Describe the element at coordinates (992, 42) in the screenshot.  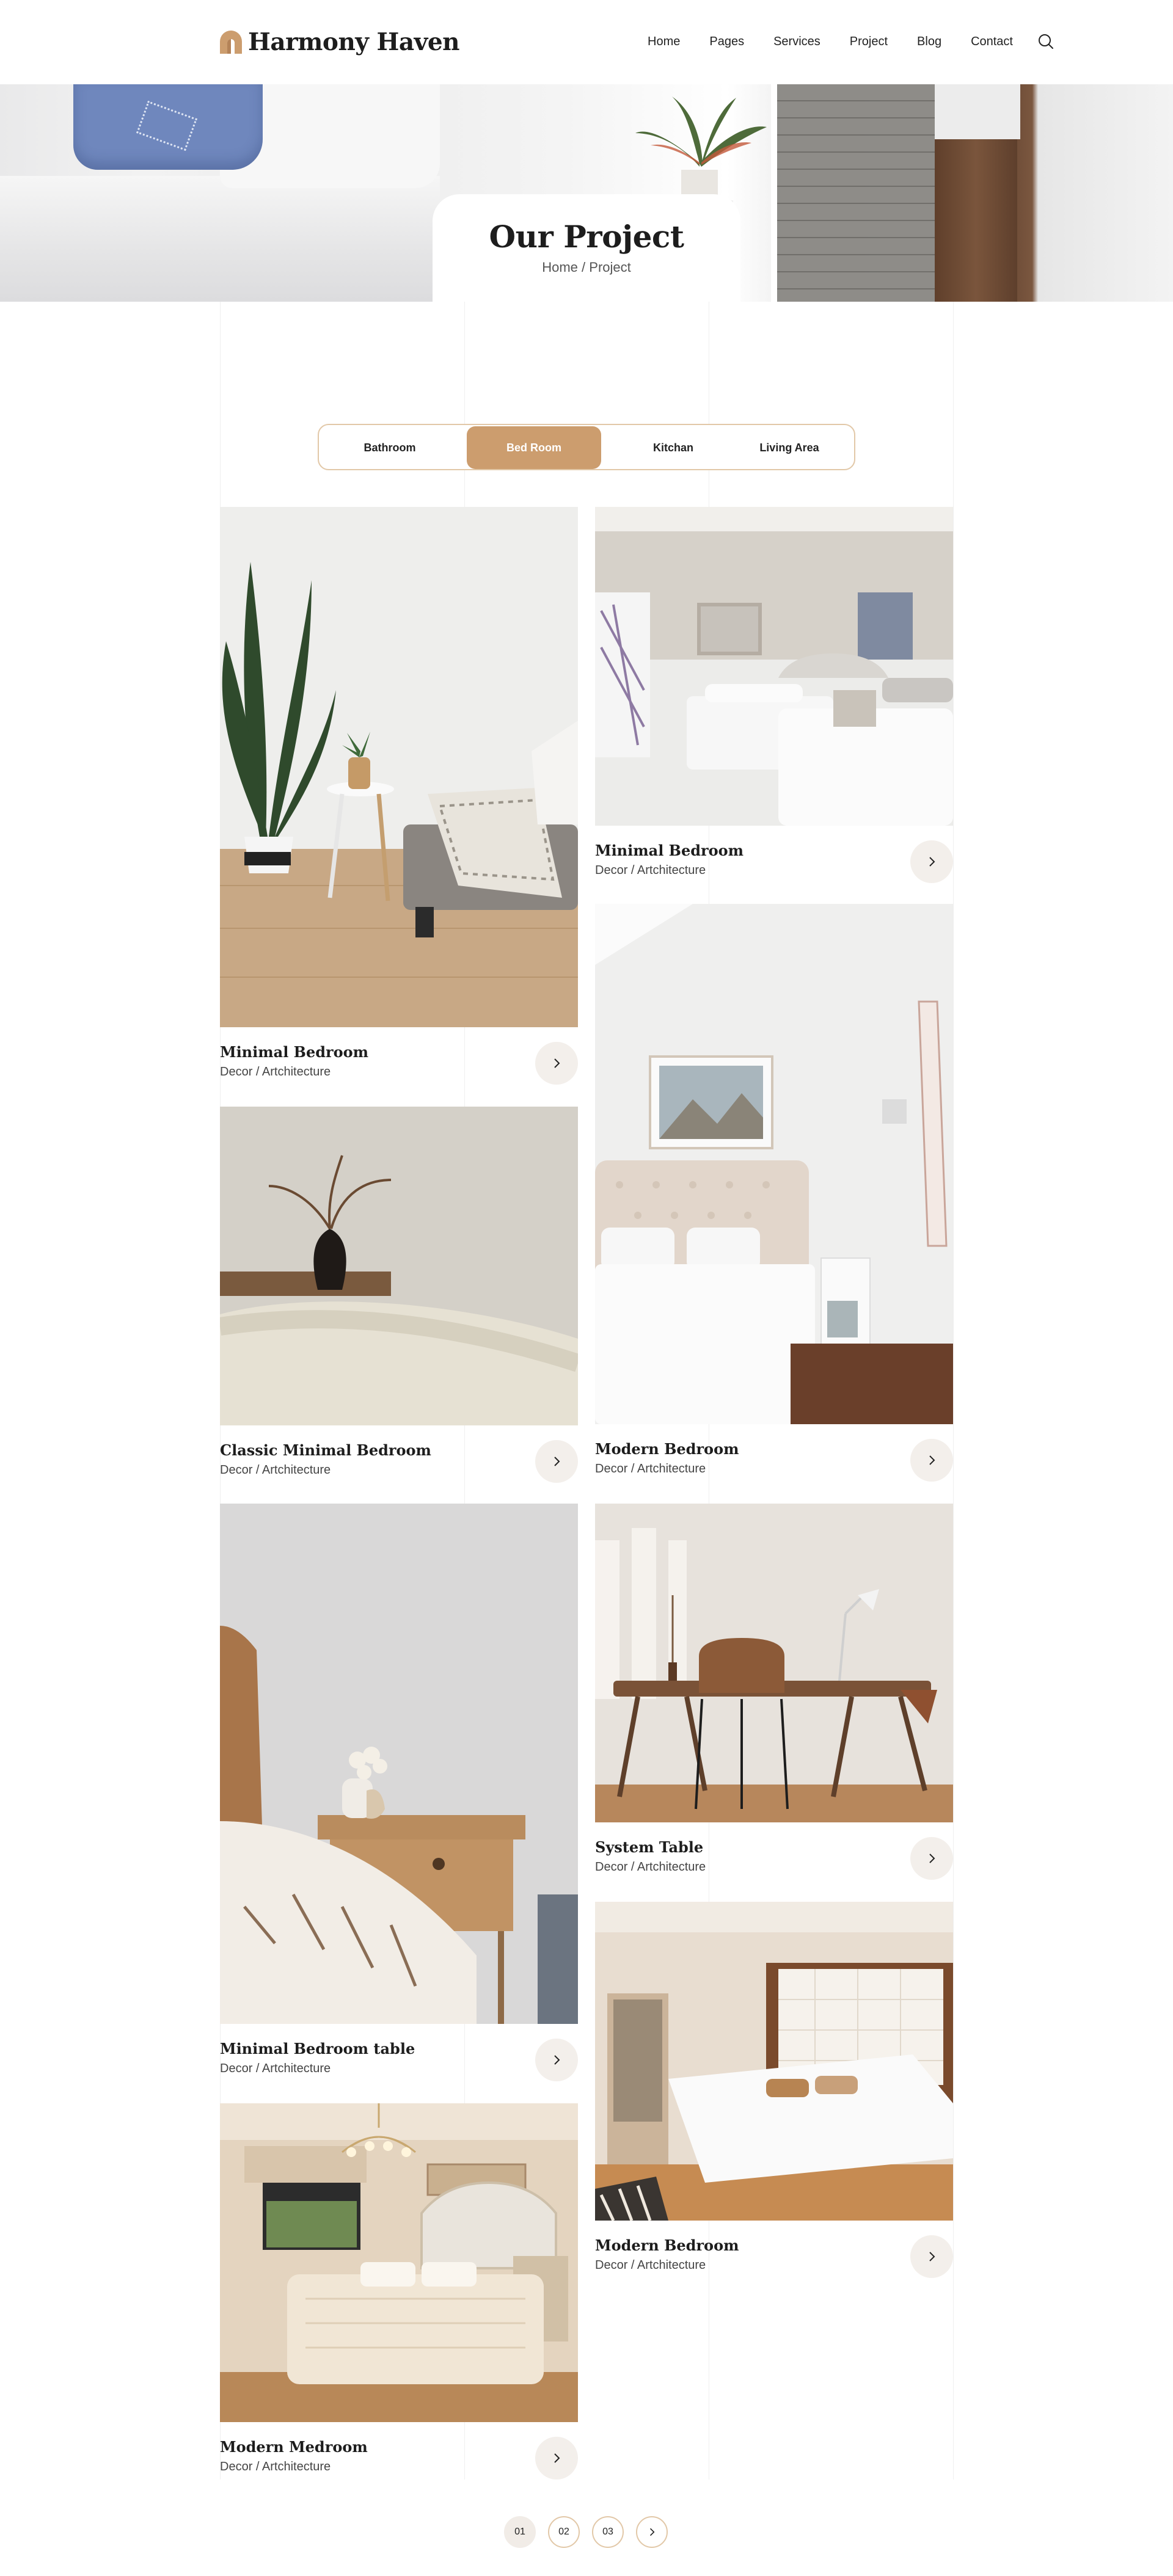
I see `nav-contact: Contact` at that location.